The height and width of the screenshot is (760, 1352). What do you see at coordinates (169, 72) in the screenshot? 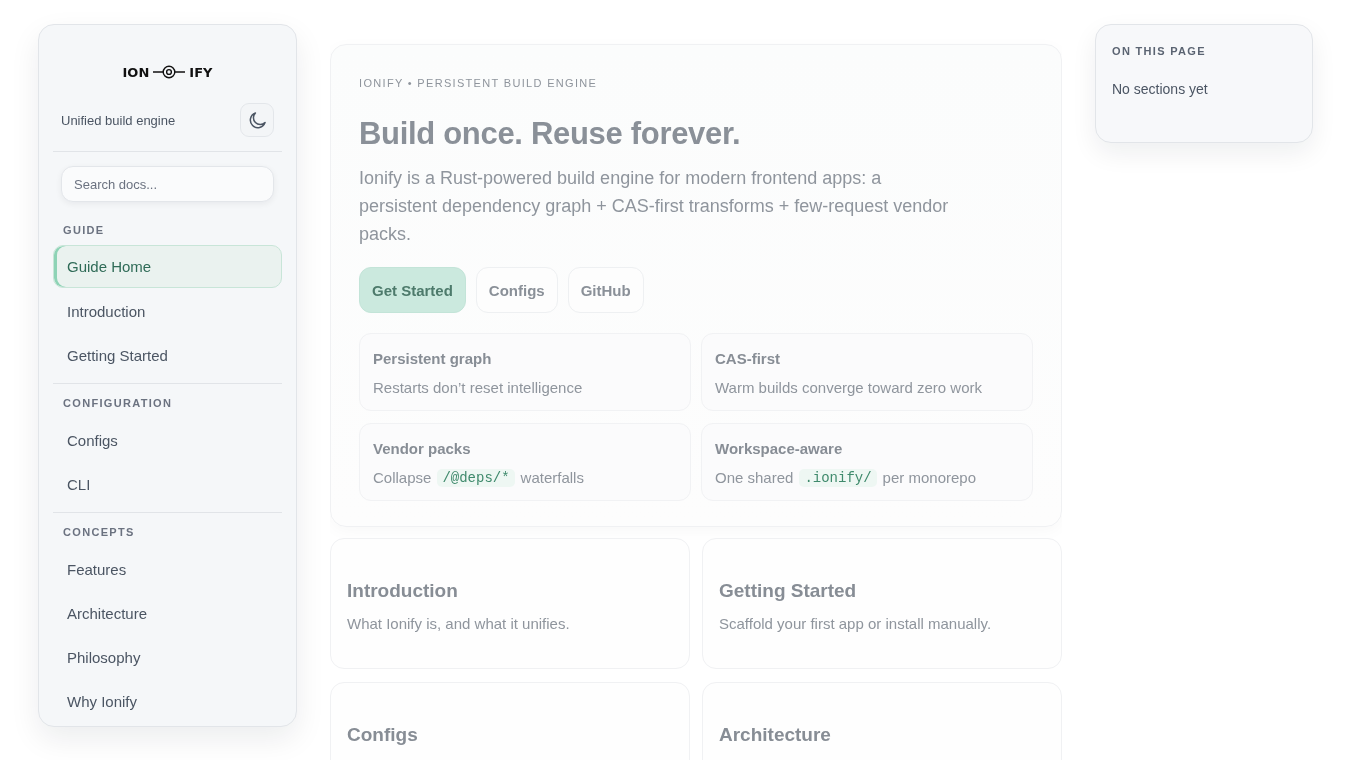
I see `ring-logo-icon` at bounding box center [169, 72].